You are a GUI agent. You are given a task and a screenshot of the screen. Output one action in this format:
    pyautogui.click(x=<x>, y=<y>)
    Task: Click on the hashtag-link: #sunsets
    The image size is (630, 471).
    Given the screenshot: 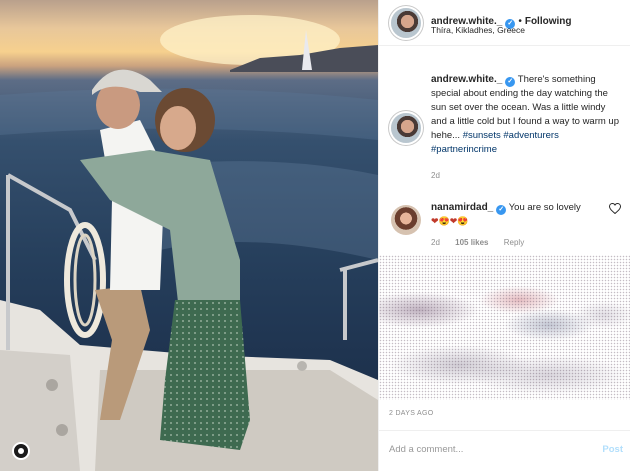 What is the action you would take?
    pyautogui.click(x=482, y=135)
    